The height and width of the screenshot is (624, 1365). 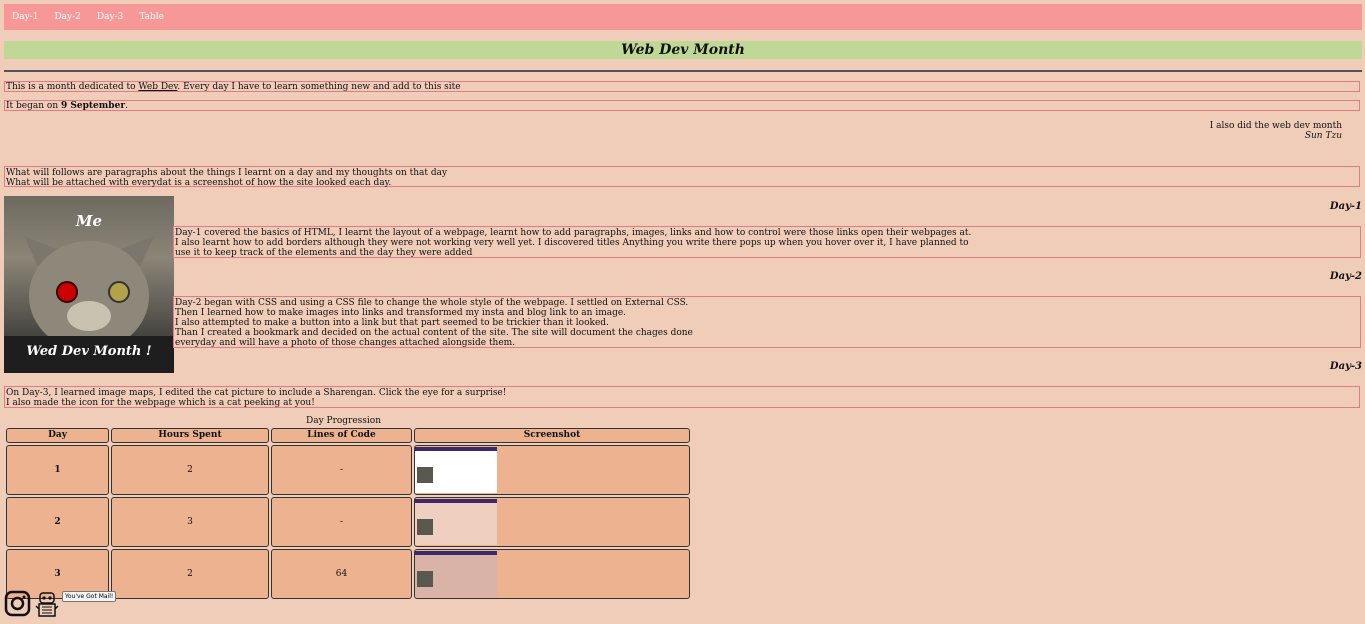 What do you see at coordinates (67, 292) in the screenshot?
I see `sharingan-eye-icon` at bounding box center [67, 292].